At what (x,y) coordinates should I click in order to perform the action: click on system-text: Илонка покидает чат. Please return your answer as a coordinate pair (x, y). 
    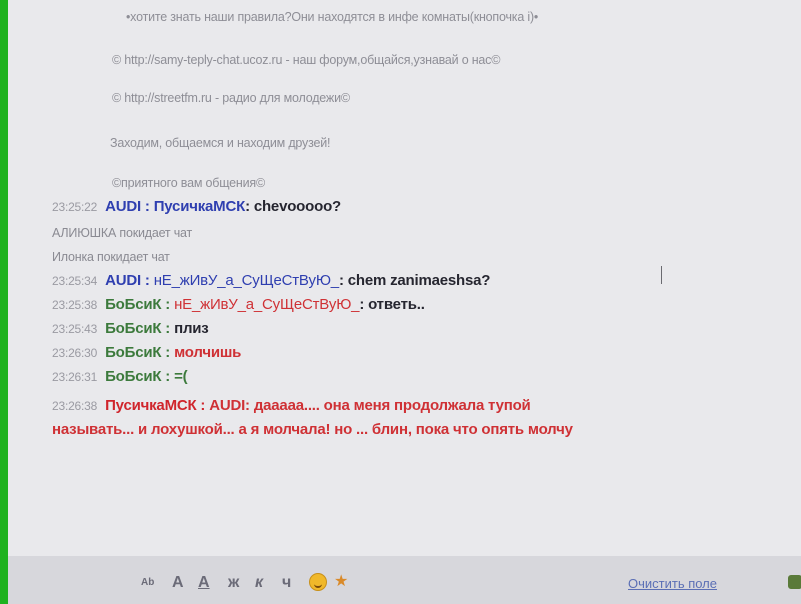
    Looking at the image, I should click on (111, 257).